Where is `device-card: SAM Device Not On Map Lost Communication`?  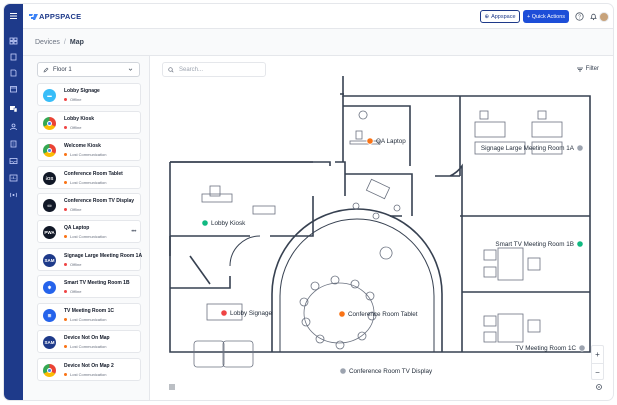
device-card: SAM Device Not On Map Lost Communication is located at coordinates (89, 341).